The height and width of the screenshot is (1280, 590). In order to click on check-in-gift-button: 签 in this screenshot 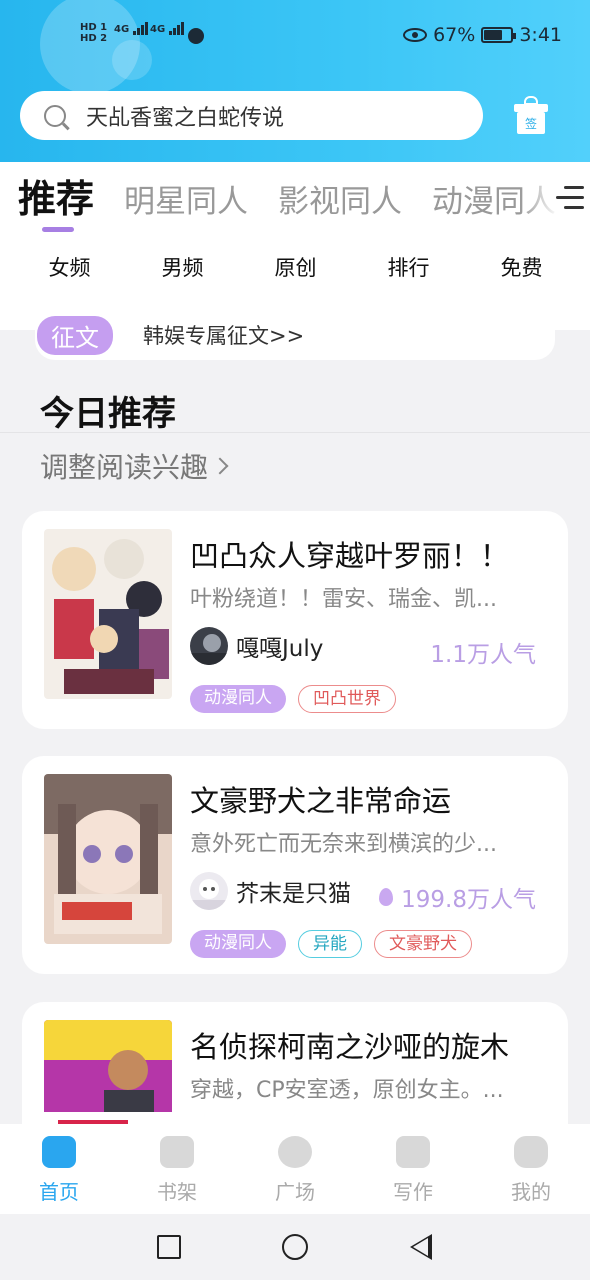, I will do `click(531, 116)`.